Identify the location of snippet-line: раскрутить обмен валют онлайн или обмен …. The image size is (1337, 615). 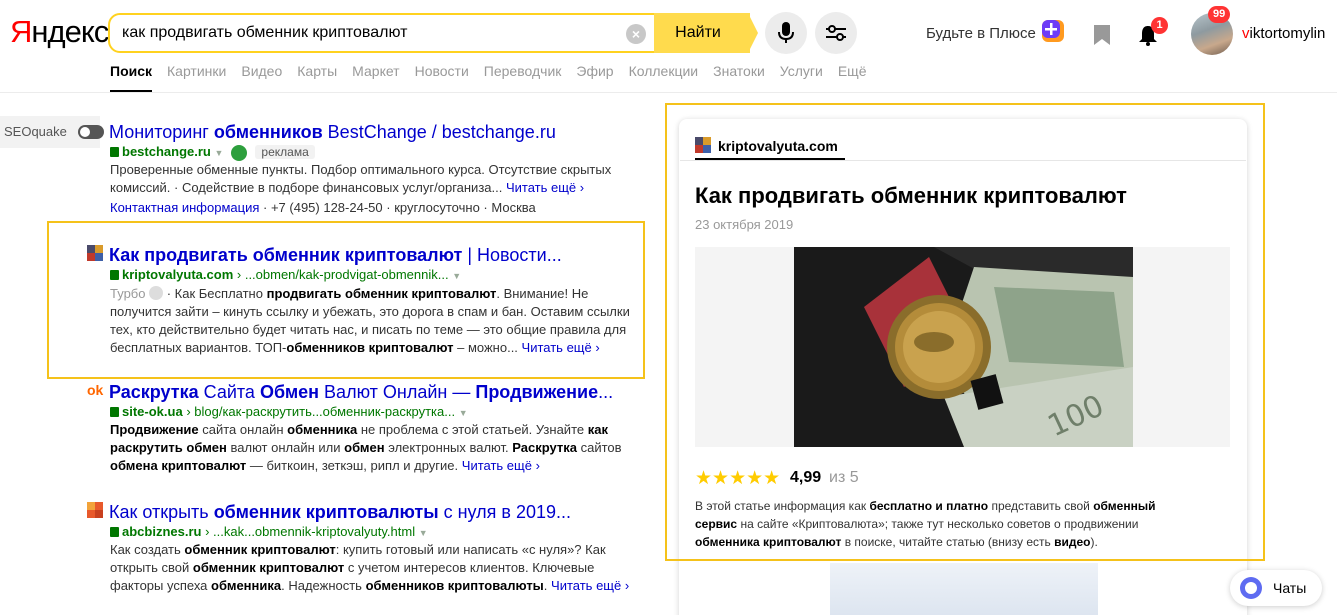
(375, 448).